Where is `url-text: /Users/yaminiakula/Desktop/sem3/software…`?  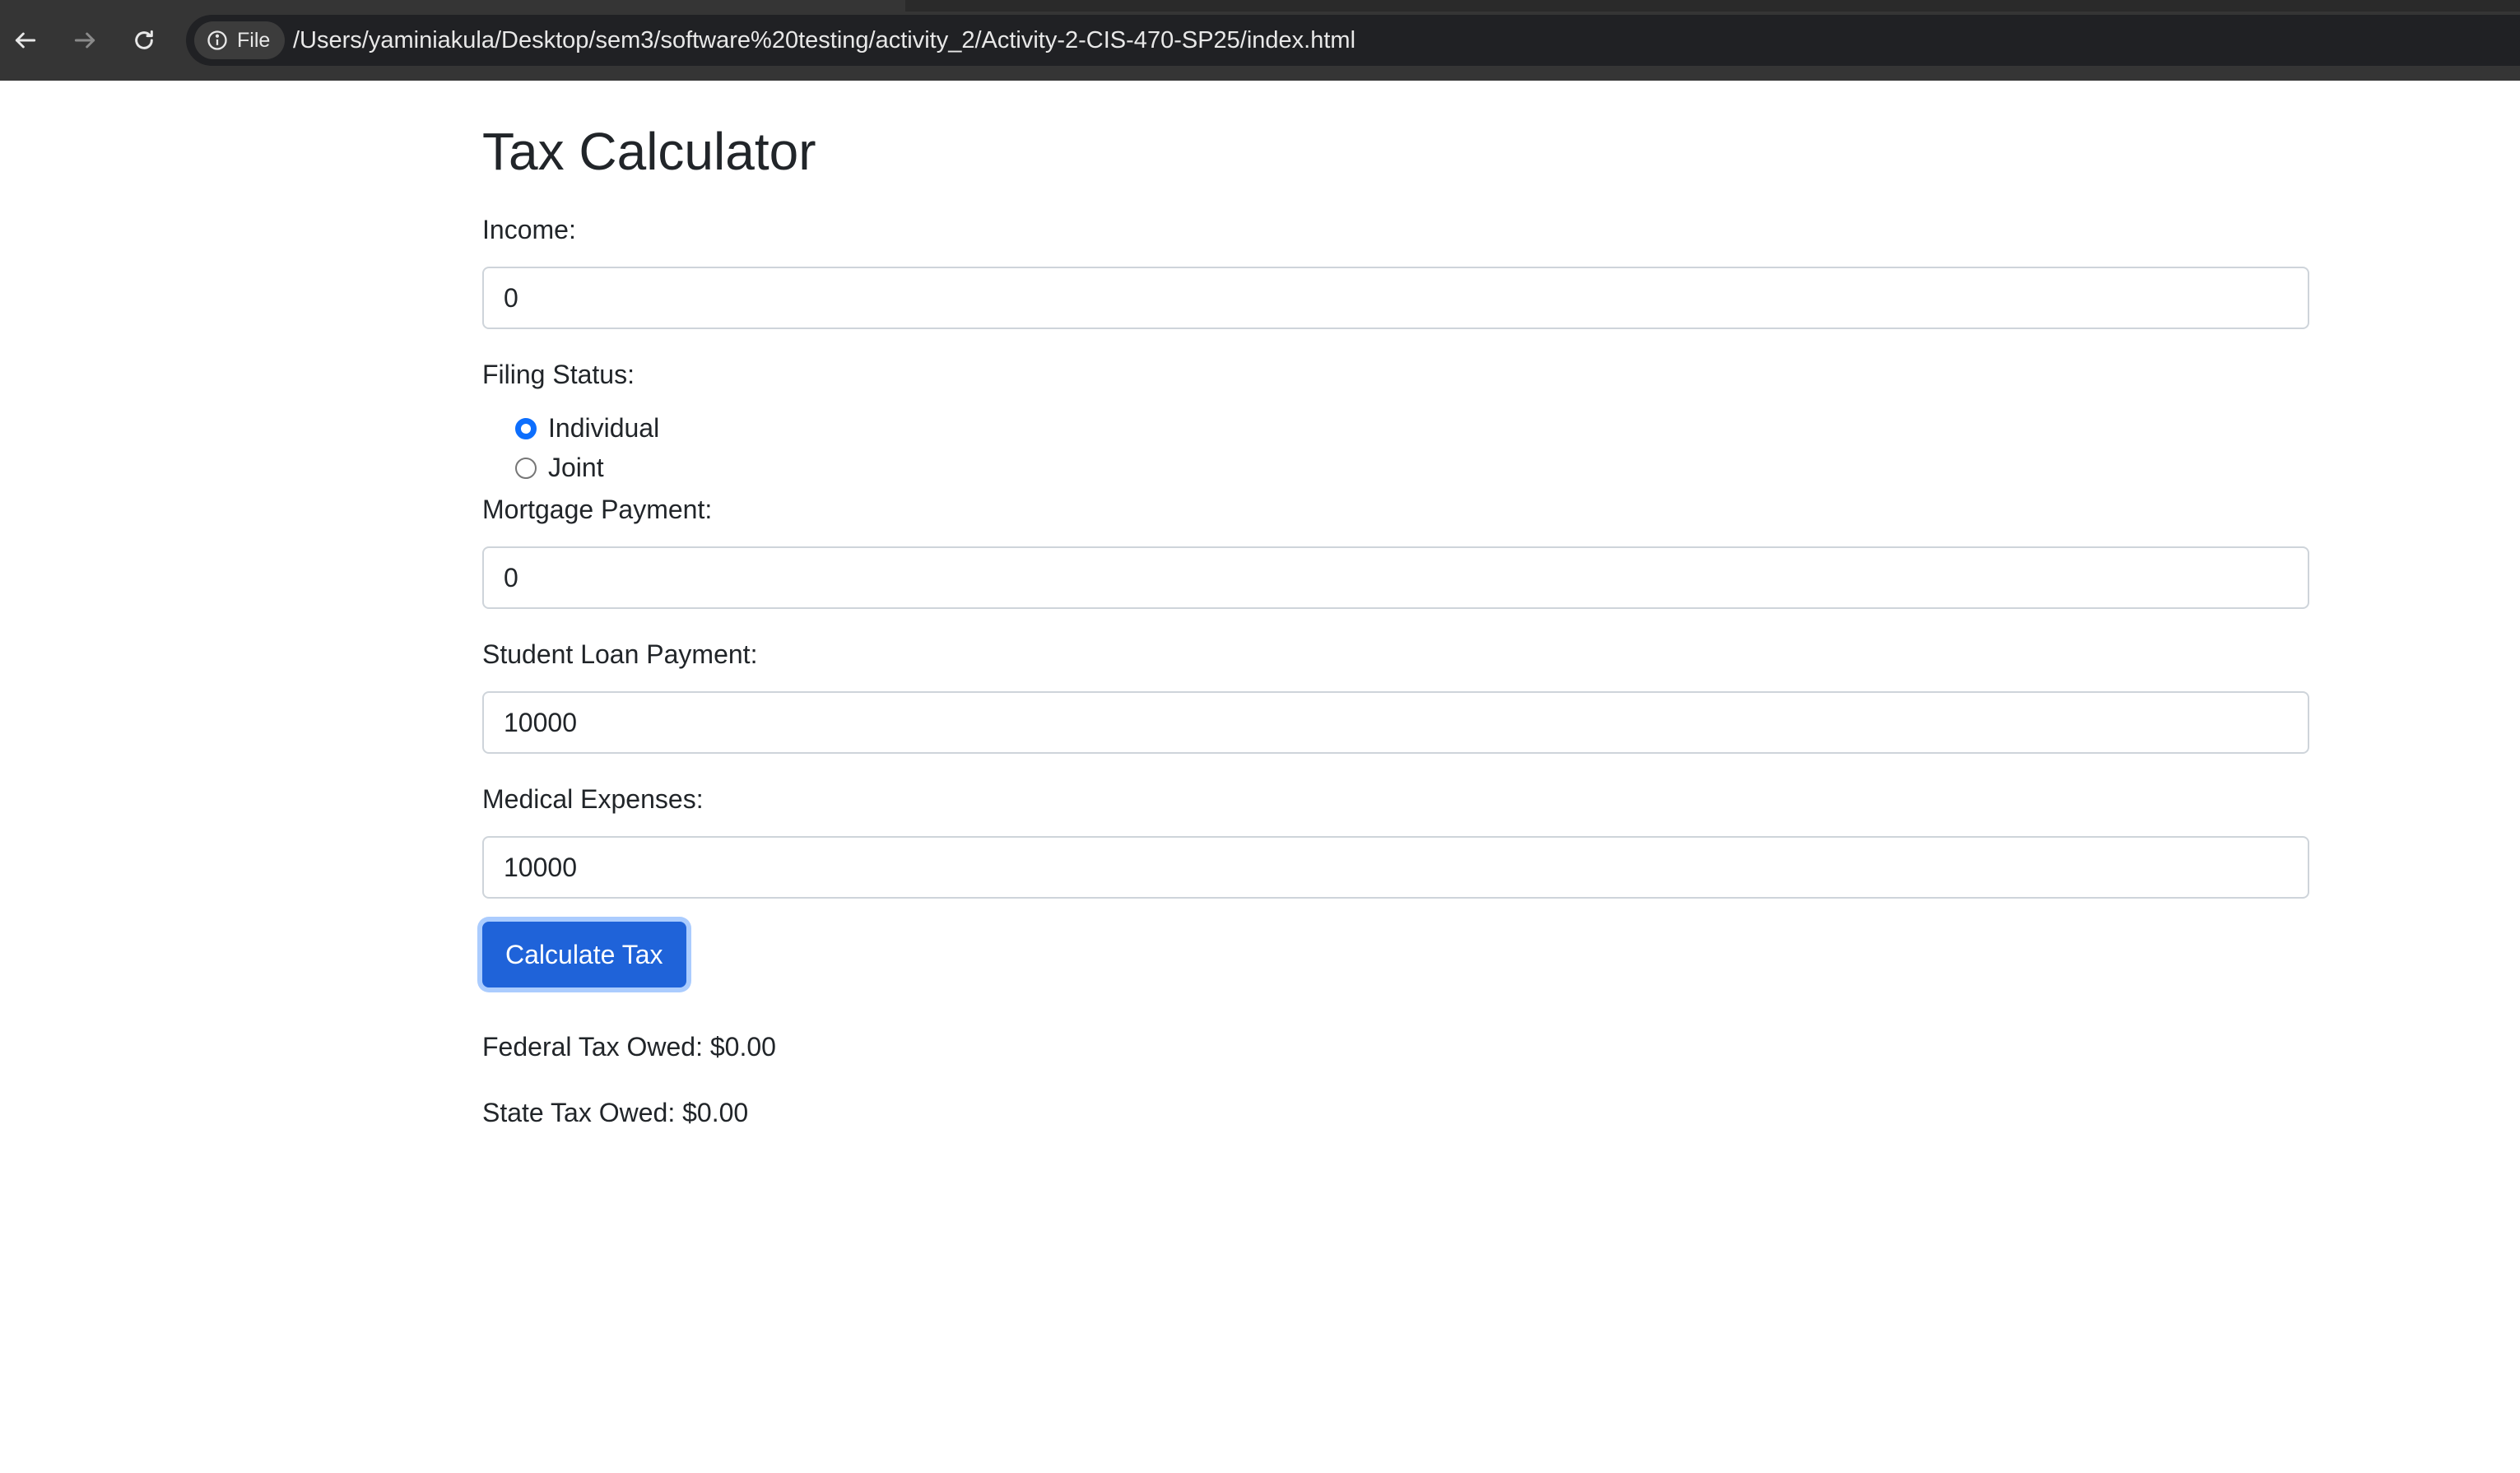
url-text: /Users/yaminiakula/Desktop/sem3/software… is located at coordinates (824, 40).